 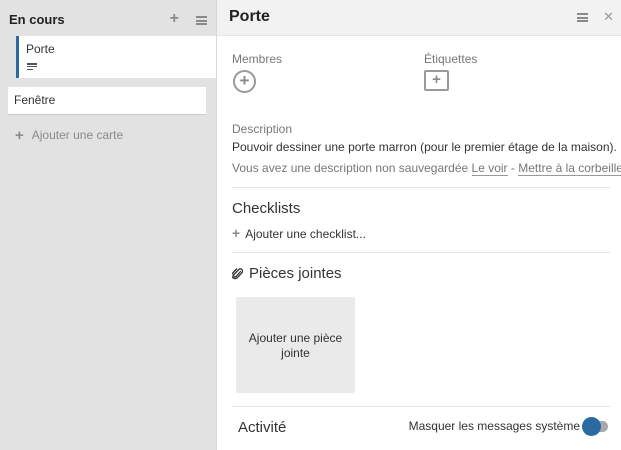 What do you see at coordinates (37, 19) in the screenshot?
I see `list-title: En cours` at bounding box center [37, 19].